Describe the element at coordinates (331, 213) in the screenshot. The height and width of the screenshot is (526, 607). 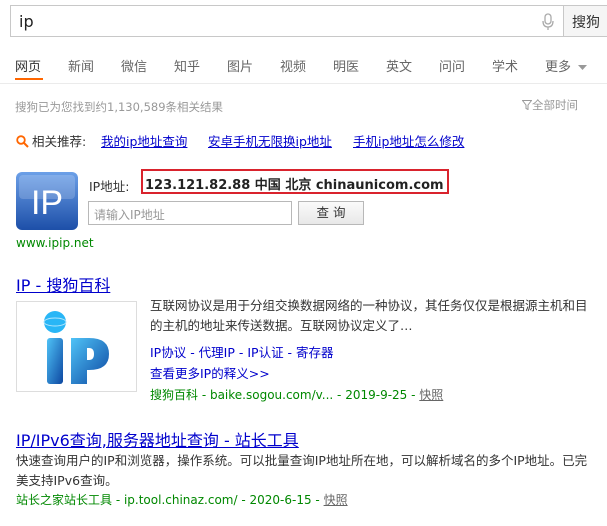
I see `ip-query-button: 查 询` at that location.